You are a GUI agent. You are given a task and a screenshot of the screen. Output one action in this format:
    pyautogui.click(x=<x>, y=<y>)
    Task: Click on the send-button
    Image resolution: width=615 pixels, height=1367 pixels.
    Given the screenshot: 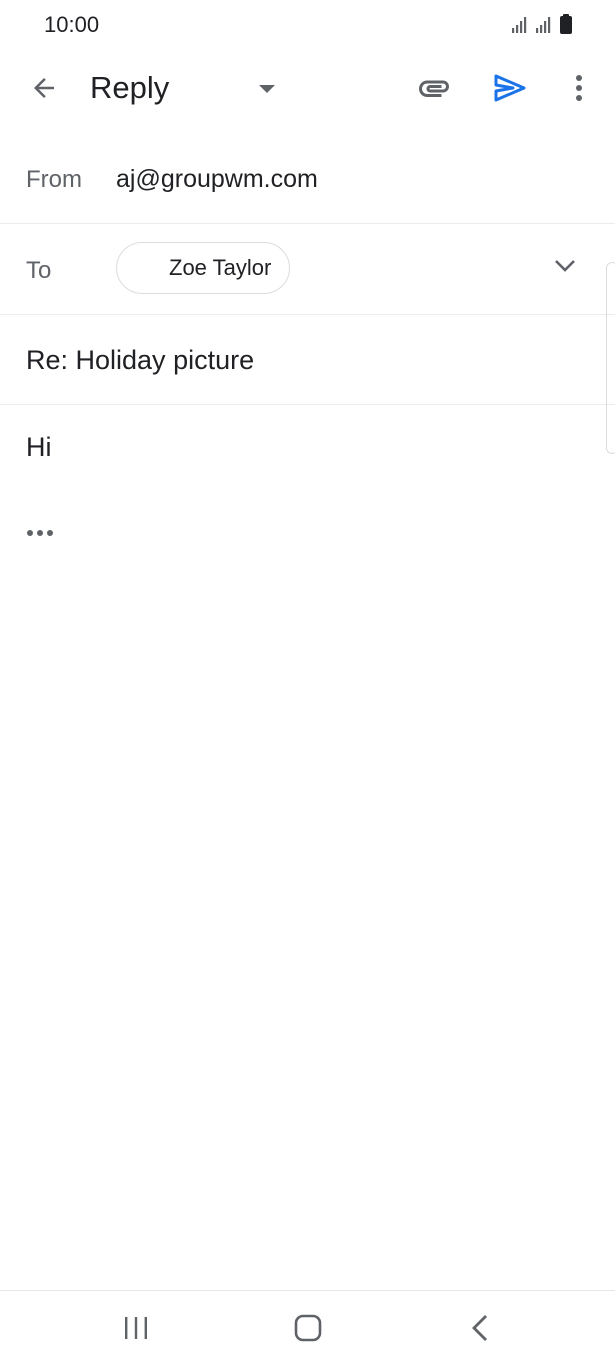 What is the action you would take?
    pyautogui.click(x=510, y=90)
    